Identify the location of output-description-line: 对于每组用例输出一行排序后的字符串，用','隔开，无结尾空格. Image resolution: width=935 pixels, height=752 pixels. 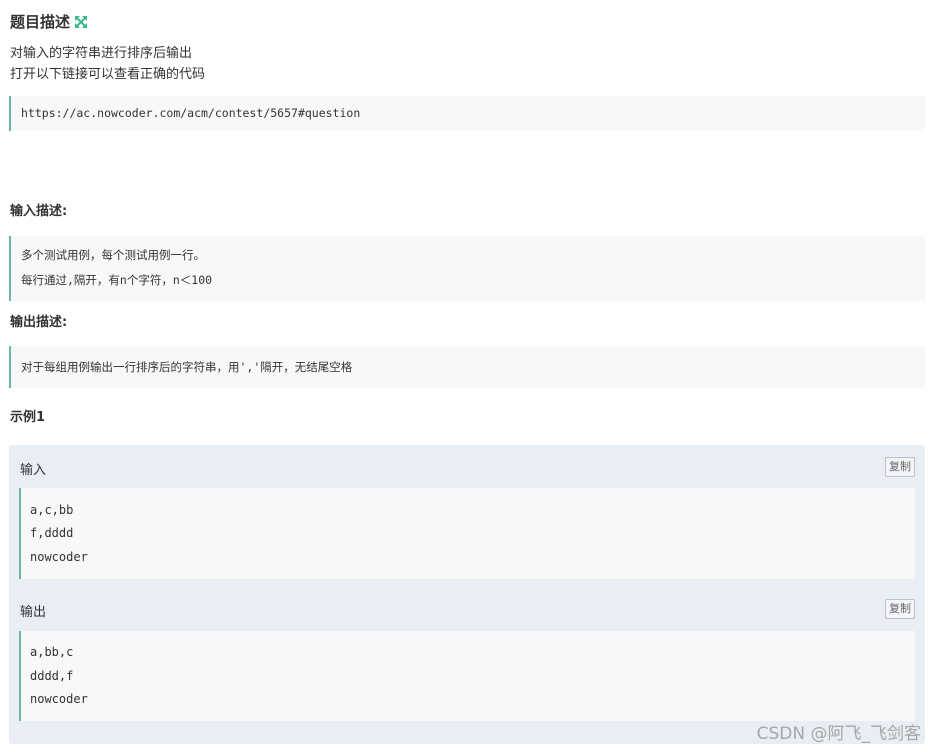
(187, 367).